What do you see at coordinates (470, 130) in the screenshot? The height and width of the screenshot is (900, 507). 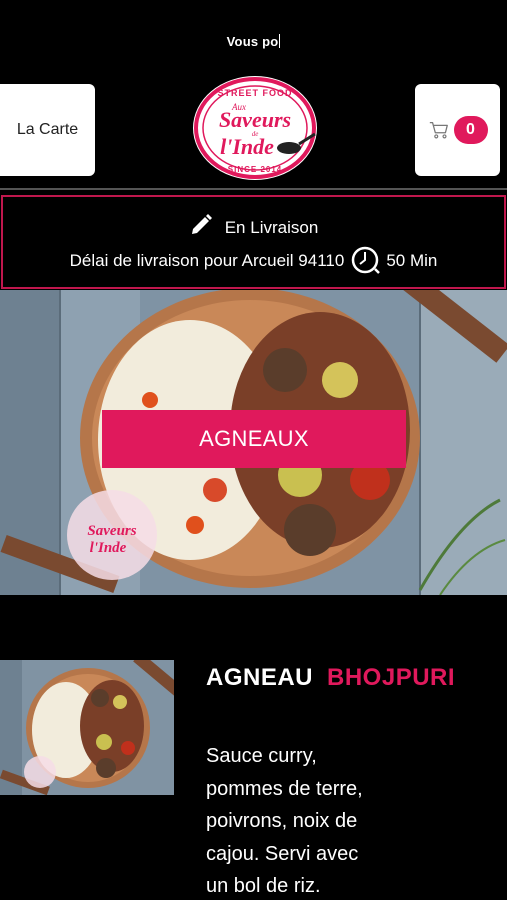 I see `cart-count-badge: 0` at bounding box center [470, 130].